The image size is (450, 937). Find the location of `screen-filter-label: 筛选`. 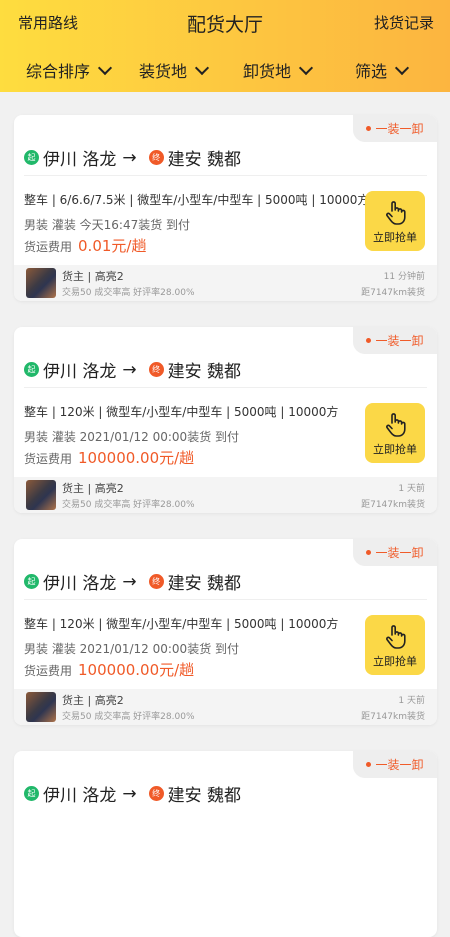

screen-filter-label: 筛选 is located at coordinates (371, 71).